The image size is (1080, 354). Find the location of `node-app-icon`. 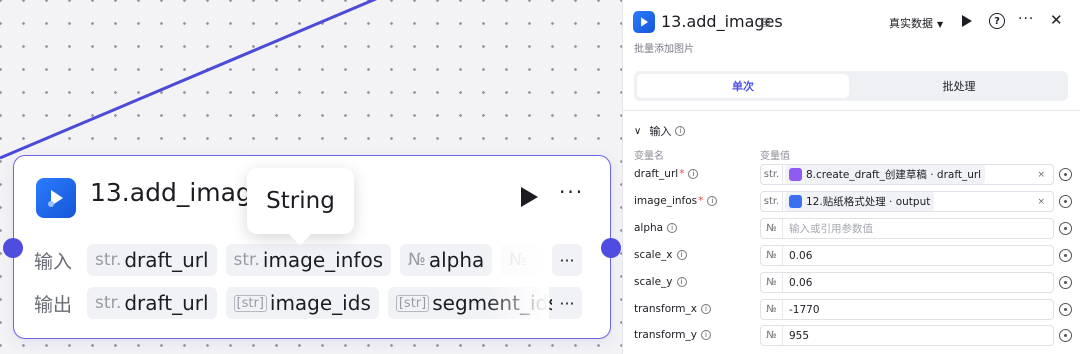

node-app-icon is located at coordinates (56, 198).